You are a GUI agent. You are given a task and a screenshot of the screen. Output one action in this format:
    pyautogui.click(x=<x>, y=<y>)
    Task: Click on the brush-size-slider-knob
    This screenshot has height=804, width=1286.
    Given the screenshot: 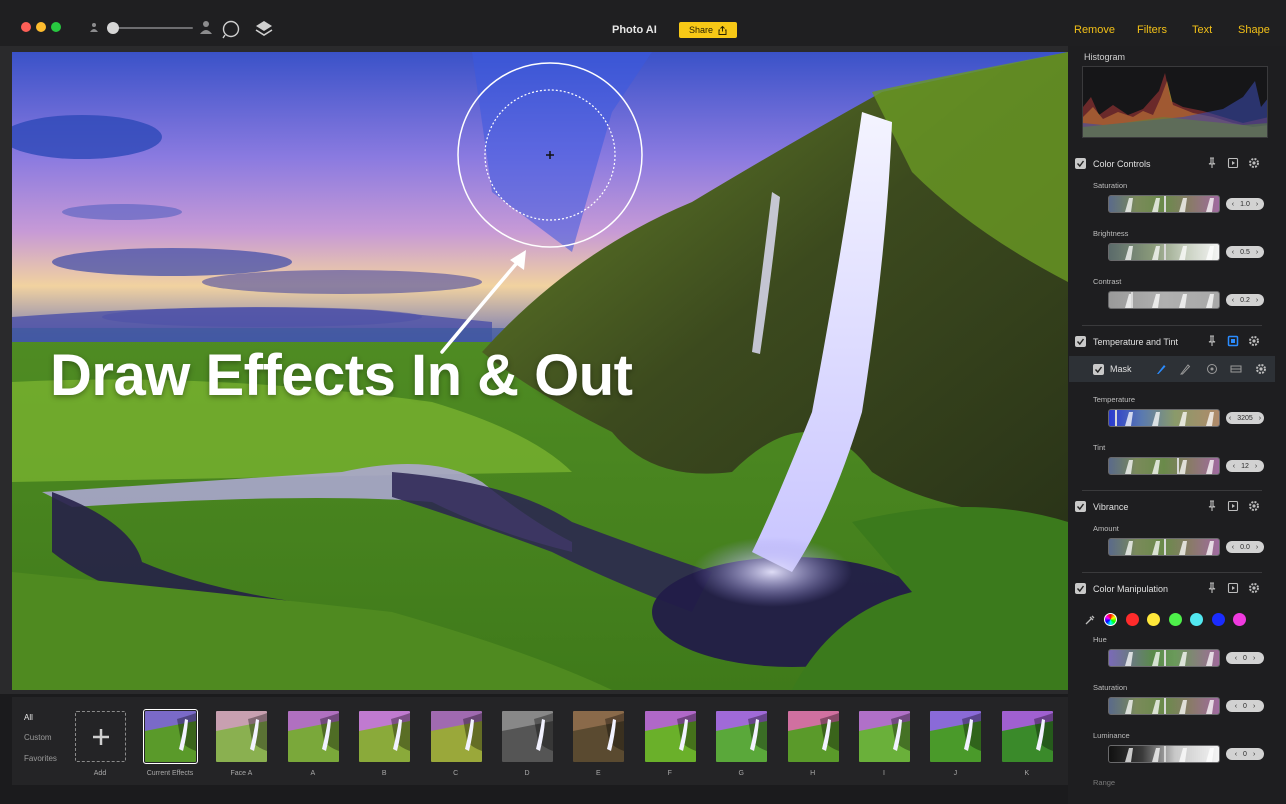 What is the action you would take?
    pyautogui.click(x=113, y=28)
    